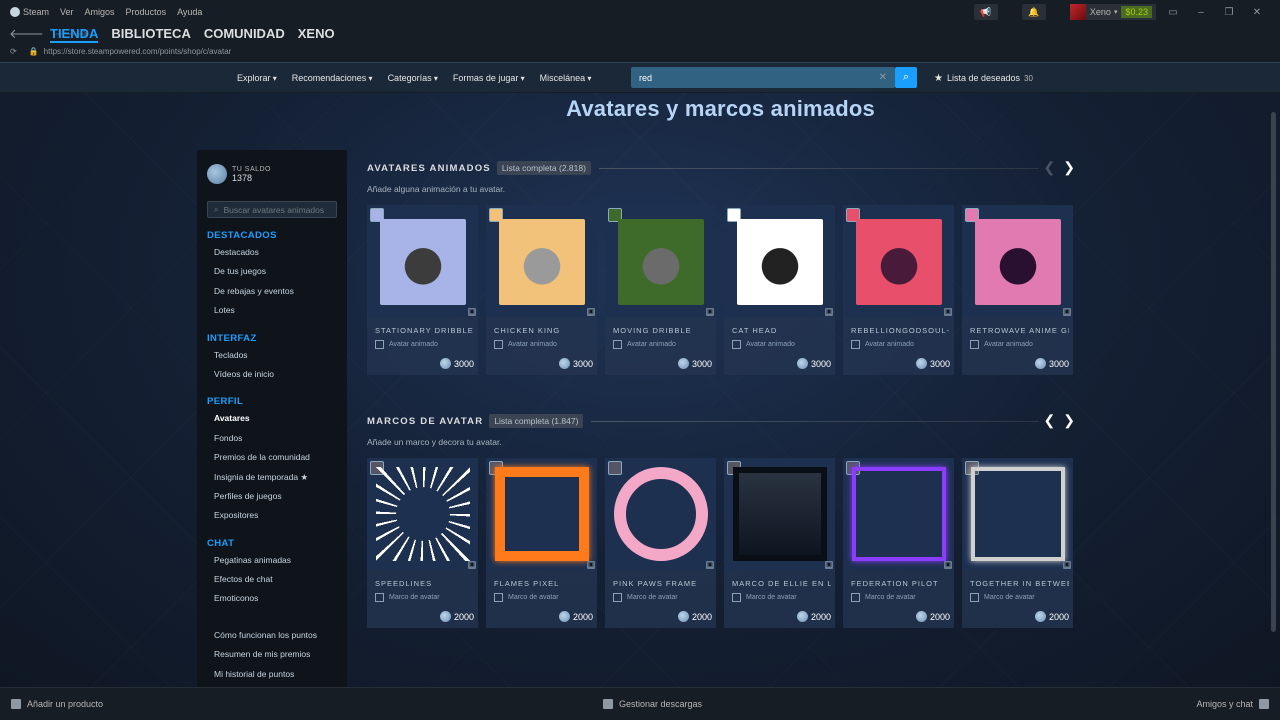 The image size is (1280, 720). I want to click on wishlist-link: ★ Lista de deseados 30, so click(983, 78).